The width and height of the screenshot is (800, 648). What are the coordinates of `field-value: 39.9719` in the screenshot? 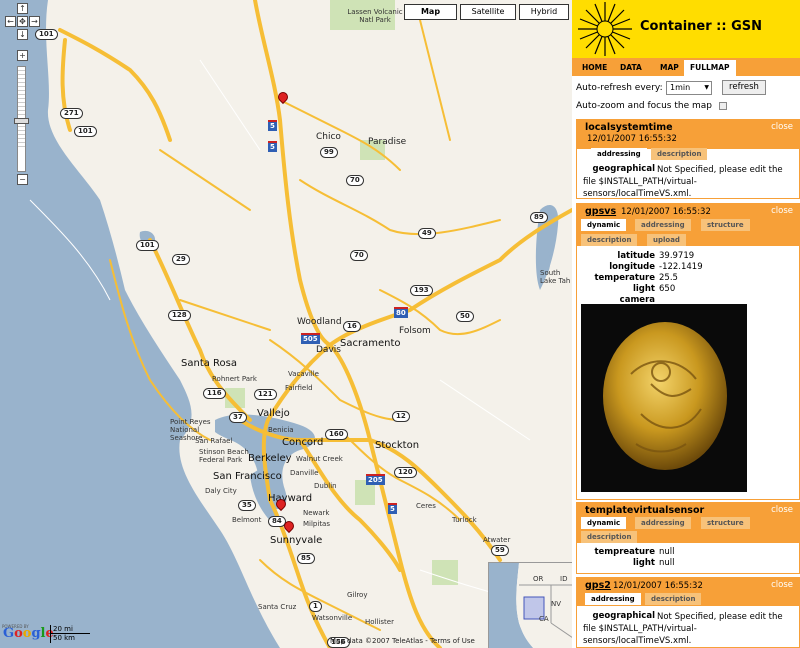 It's located at (677, 256).